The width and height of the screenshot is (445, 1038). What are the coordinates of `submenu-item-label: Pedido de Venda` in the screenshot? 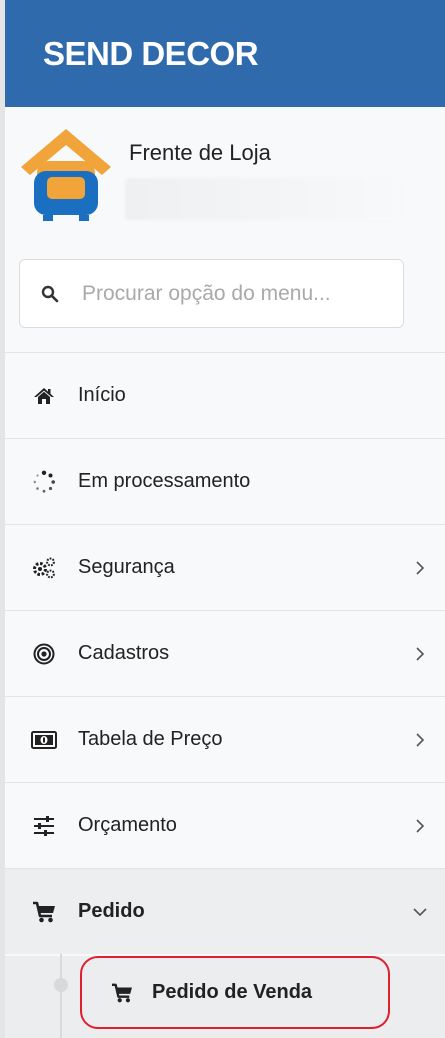 It's located at (232, 992).